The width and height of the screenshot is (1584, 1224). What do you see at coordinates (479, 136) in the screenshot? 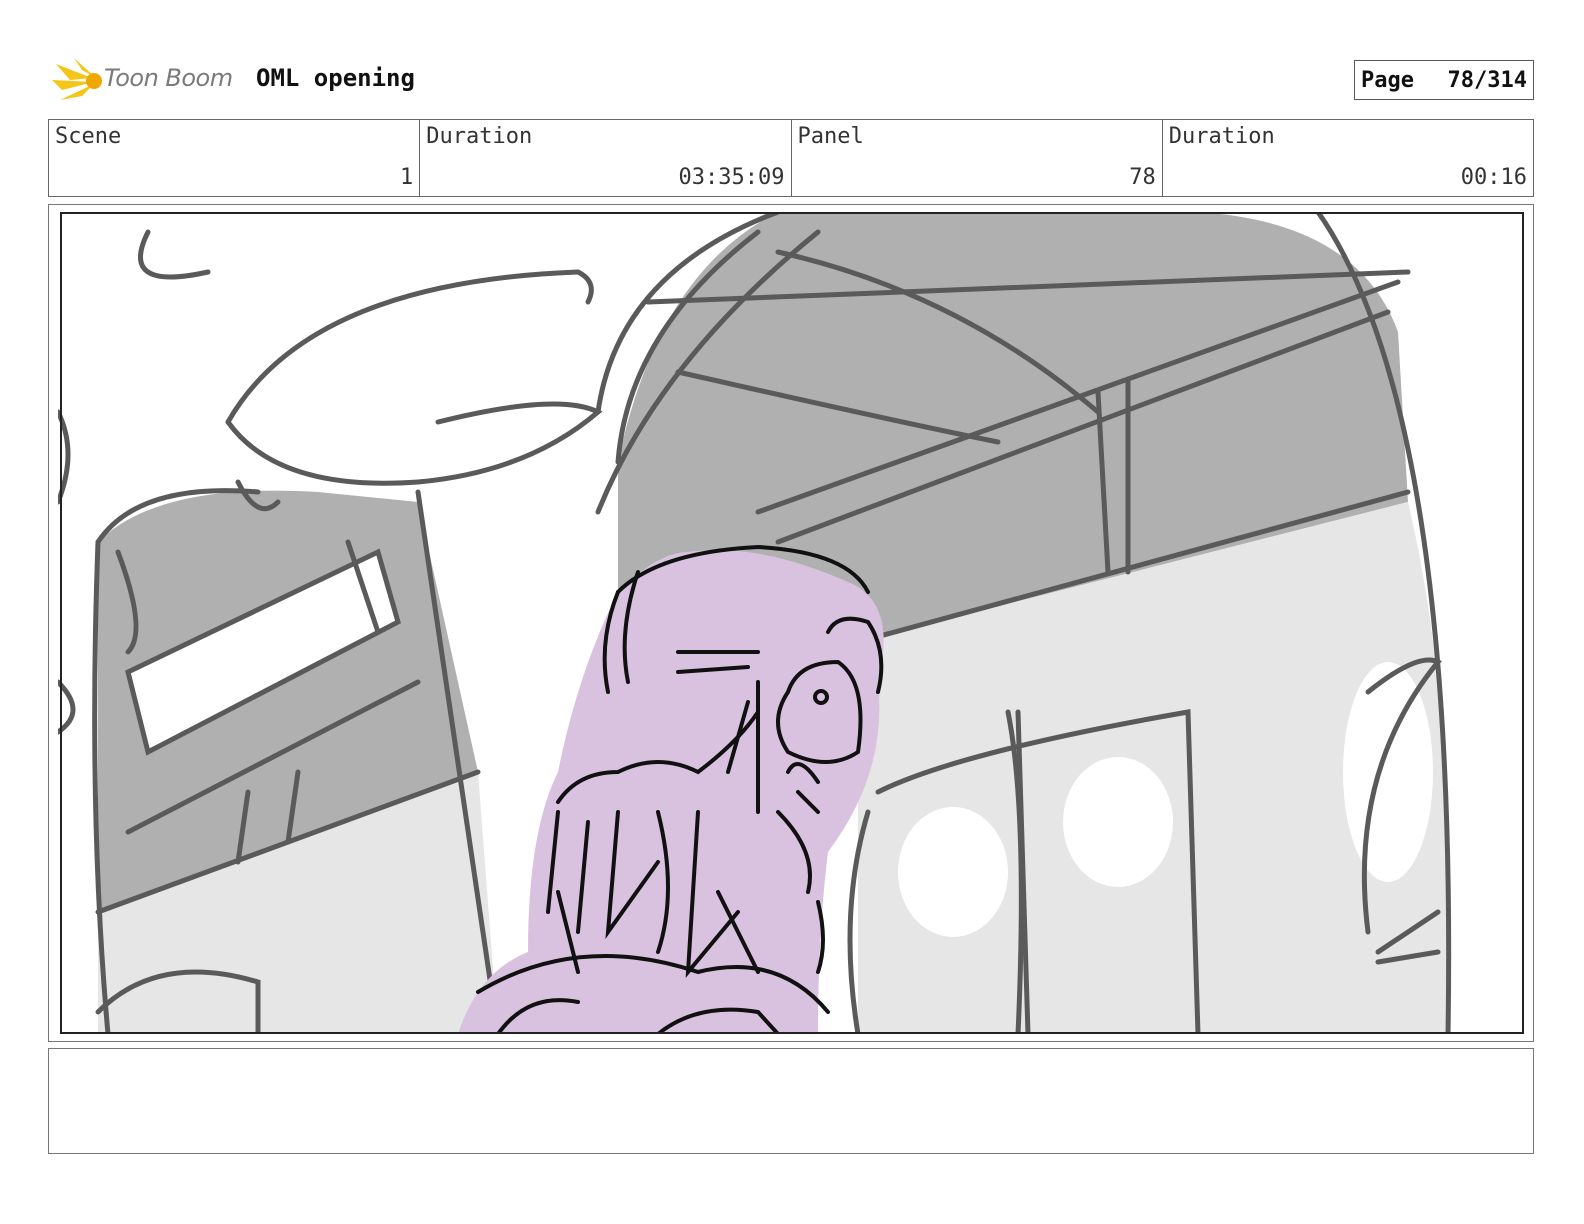
I see `scene-duration-label: Duration` at bounding box center [479, 136].